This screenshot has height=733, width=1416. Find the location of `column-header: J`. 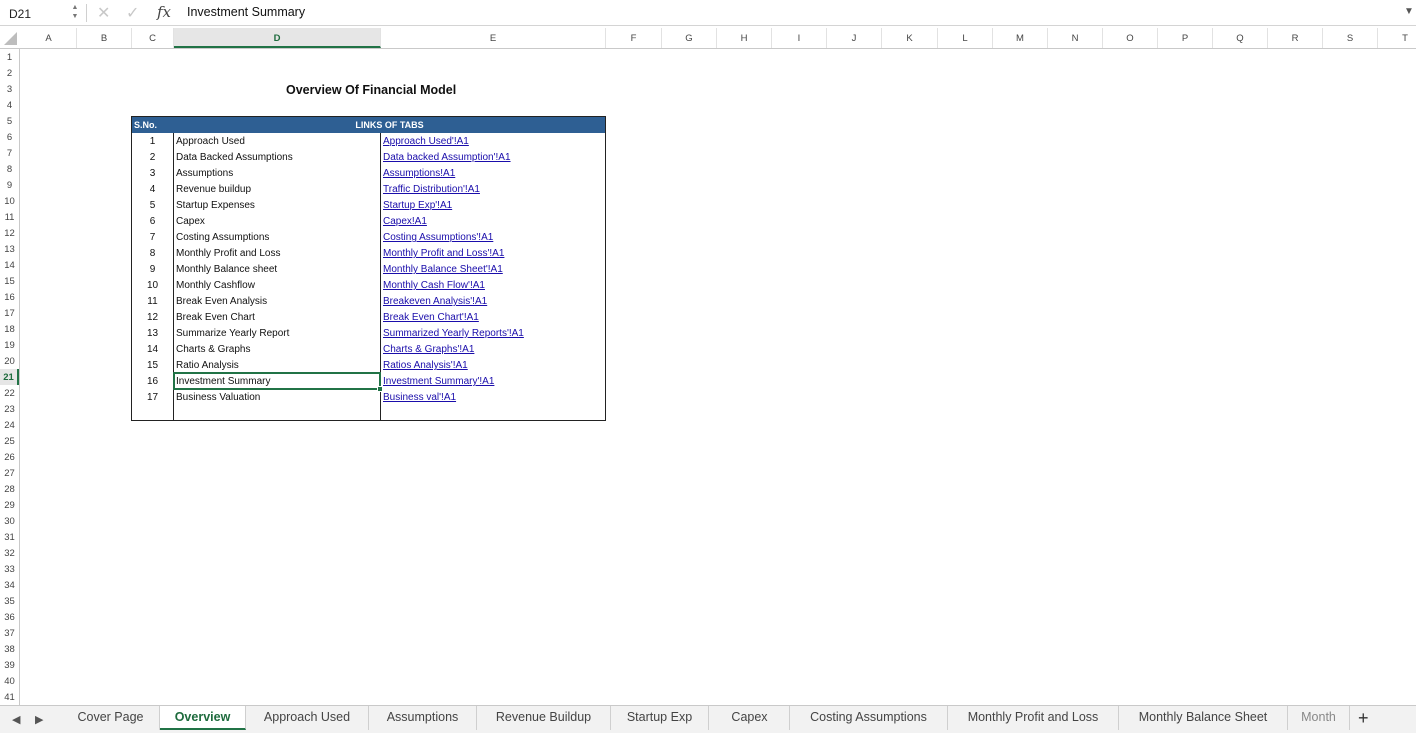

column-header: J is located at coordinates (854, 38).